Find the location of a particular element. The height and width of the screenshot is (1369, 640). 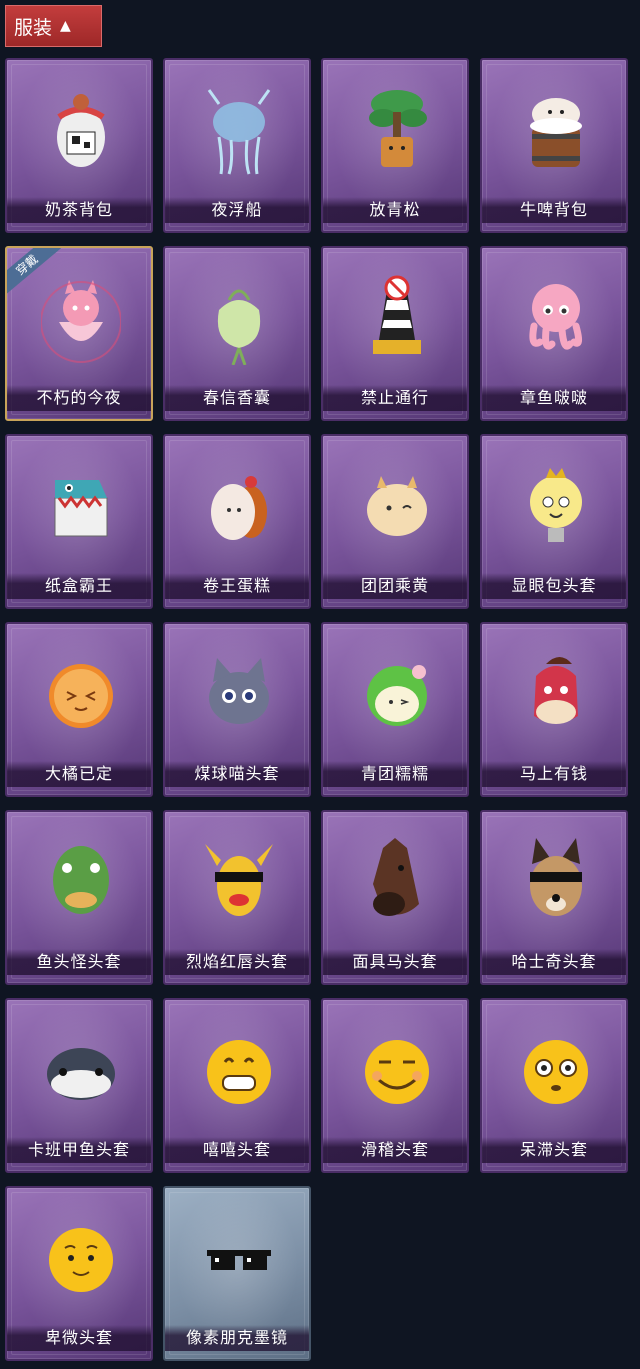

grin-emoji-icon is located at coordinates (239, 1069).